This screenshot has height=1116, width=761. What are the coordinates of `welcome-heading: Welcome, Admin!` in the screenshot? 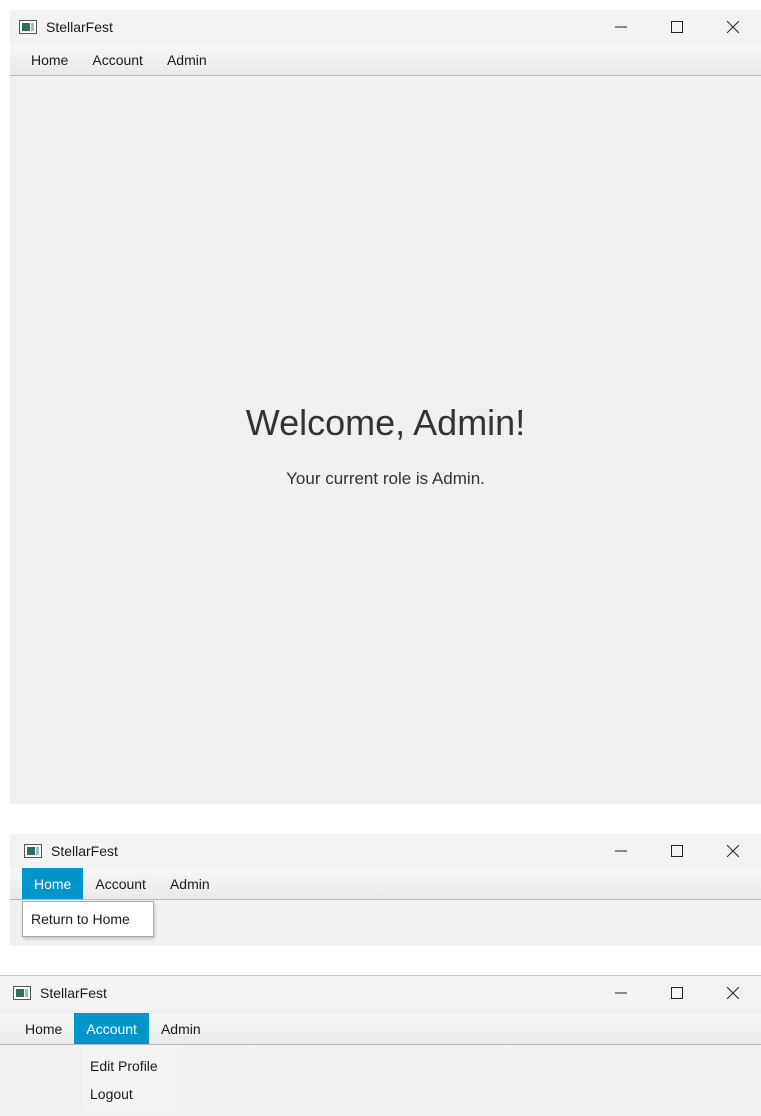 It's located at (385, 422).